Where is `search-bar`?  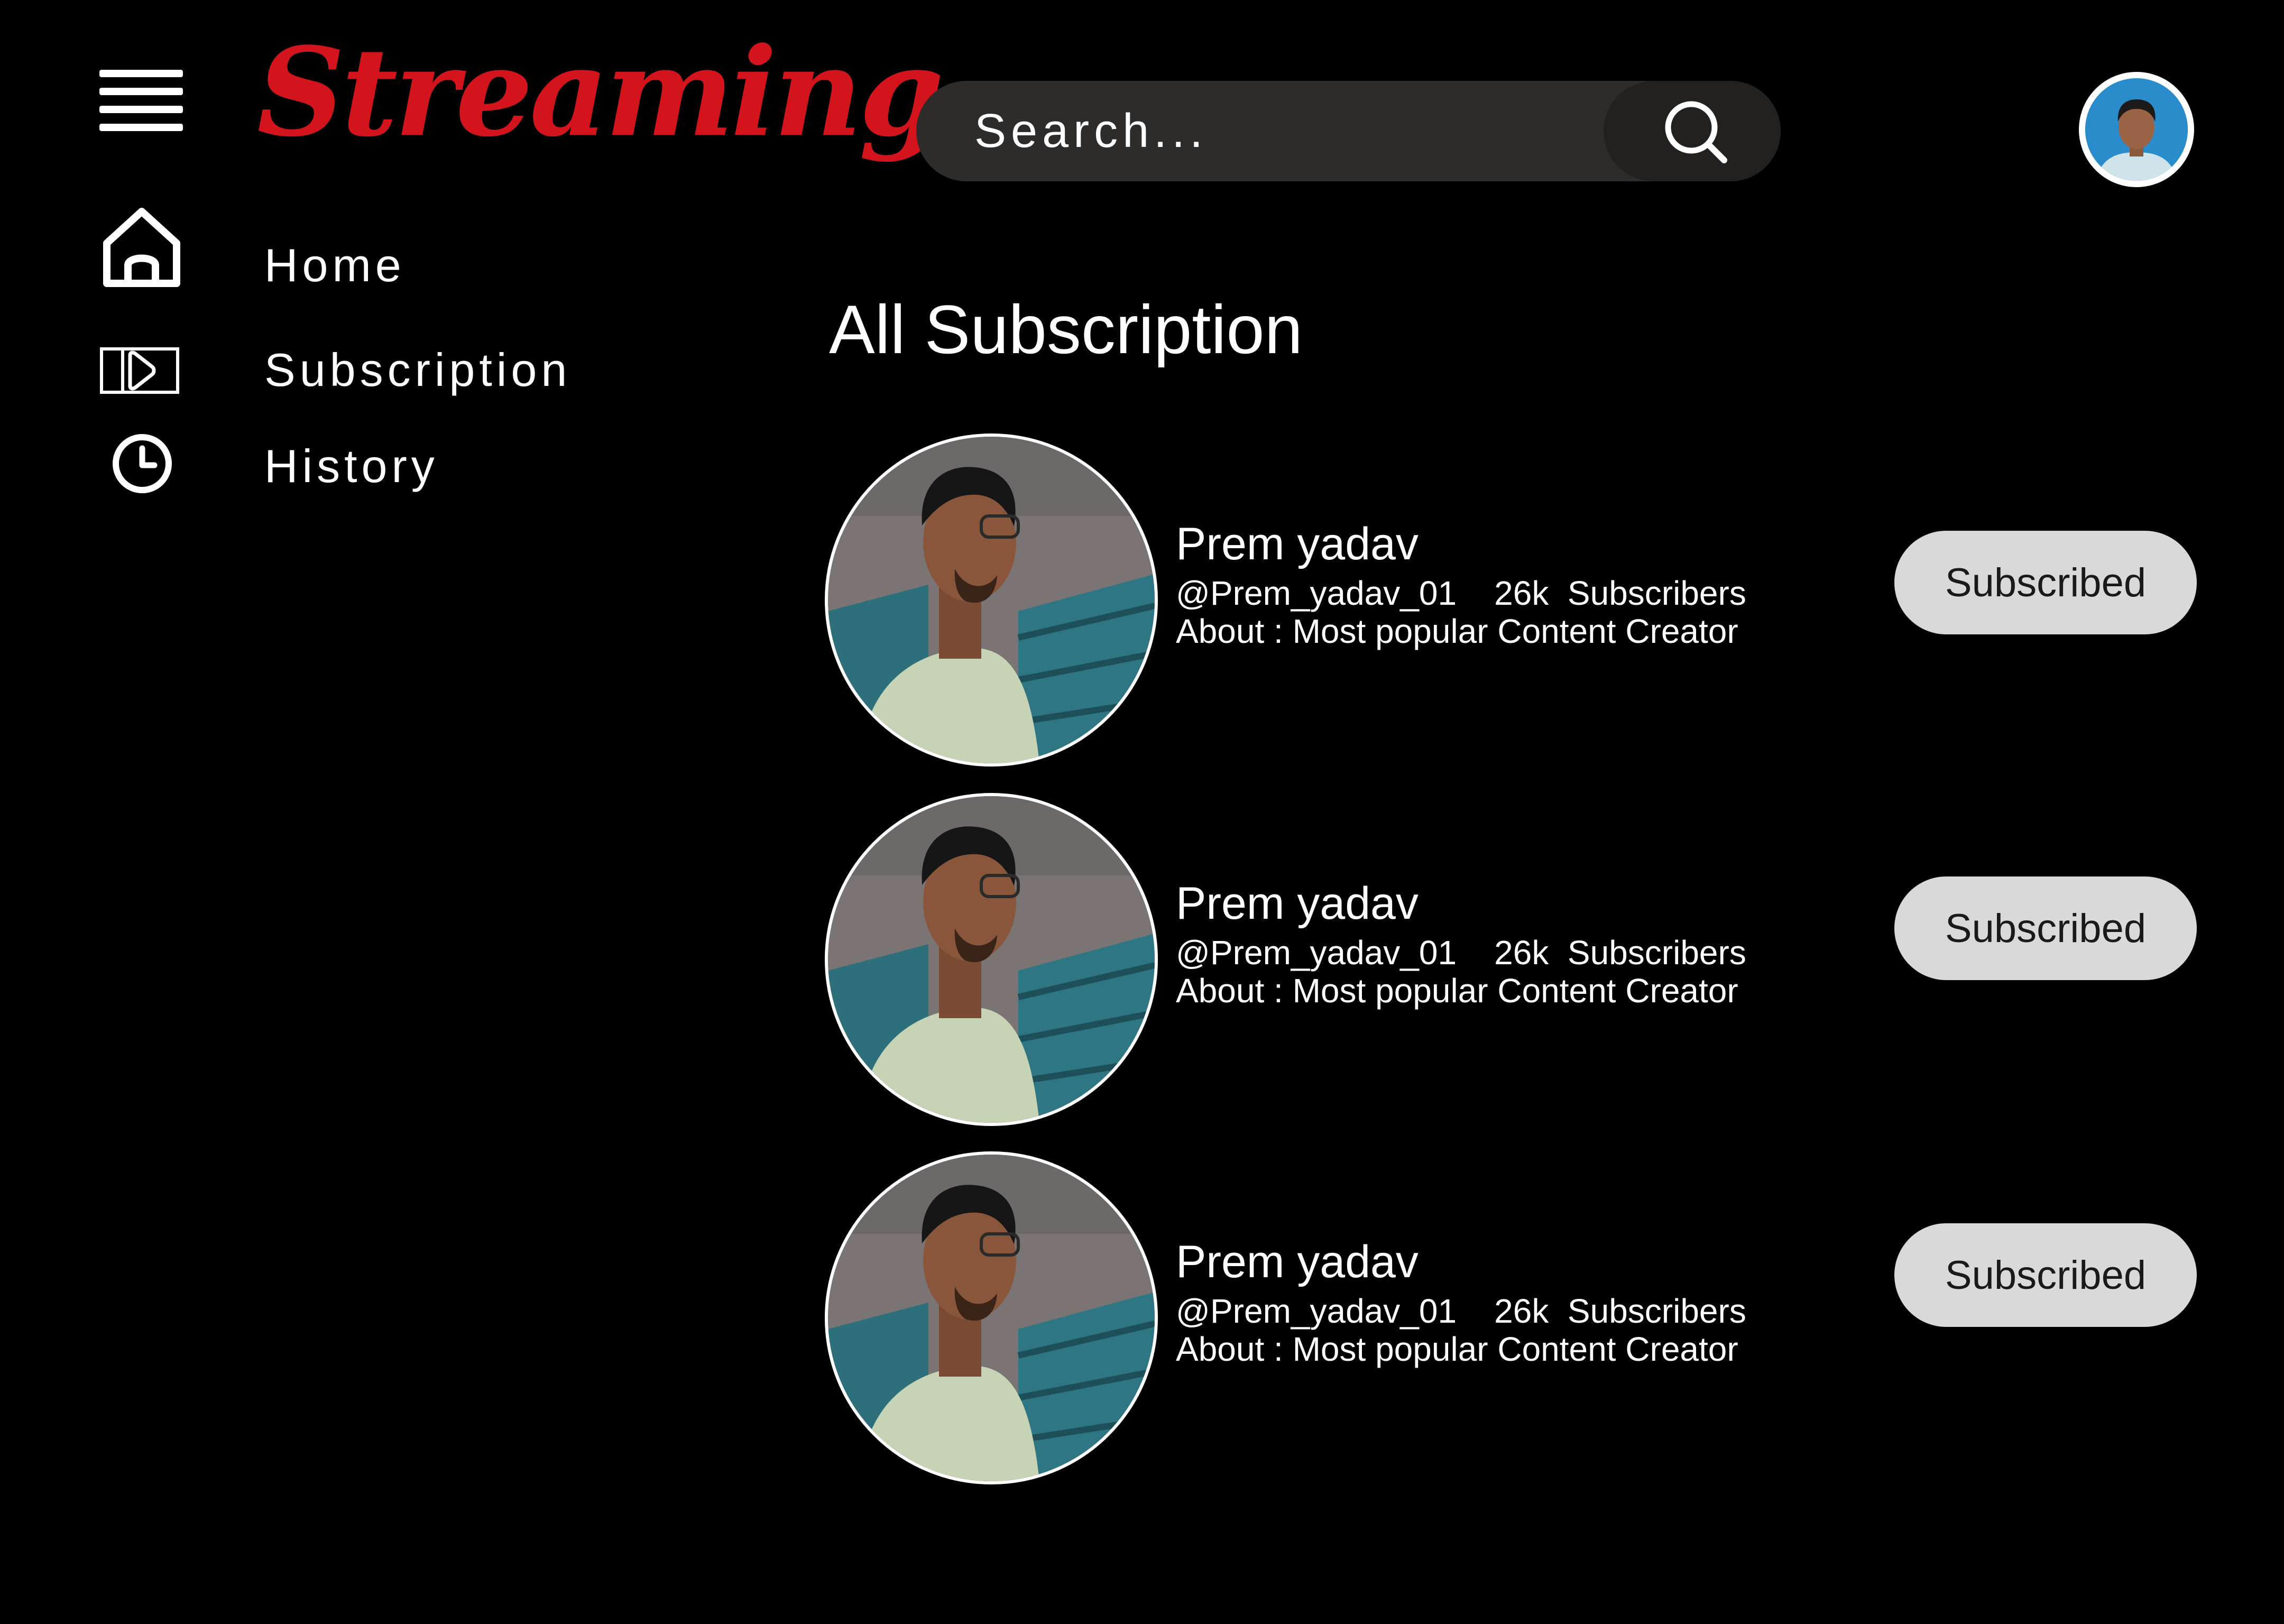 search-bar is located at coordinates (1348, 131).